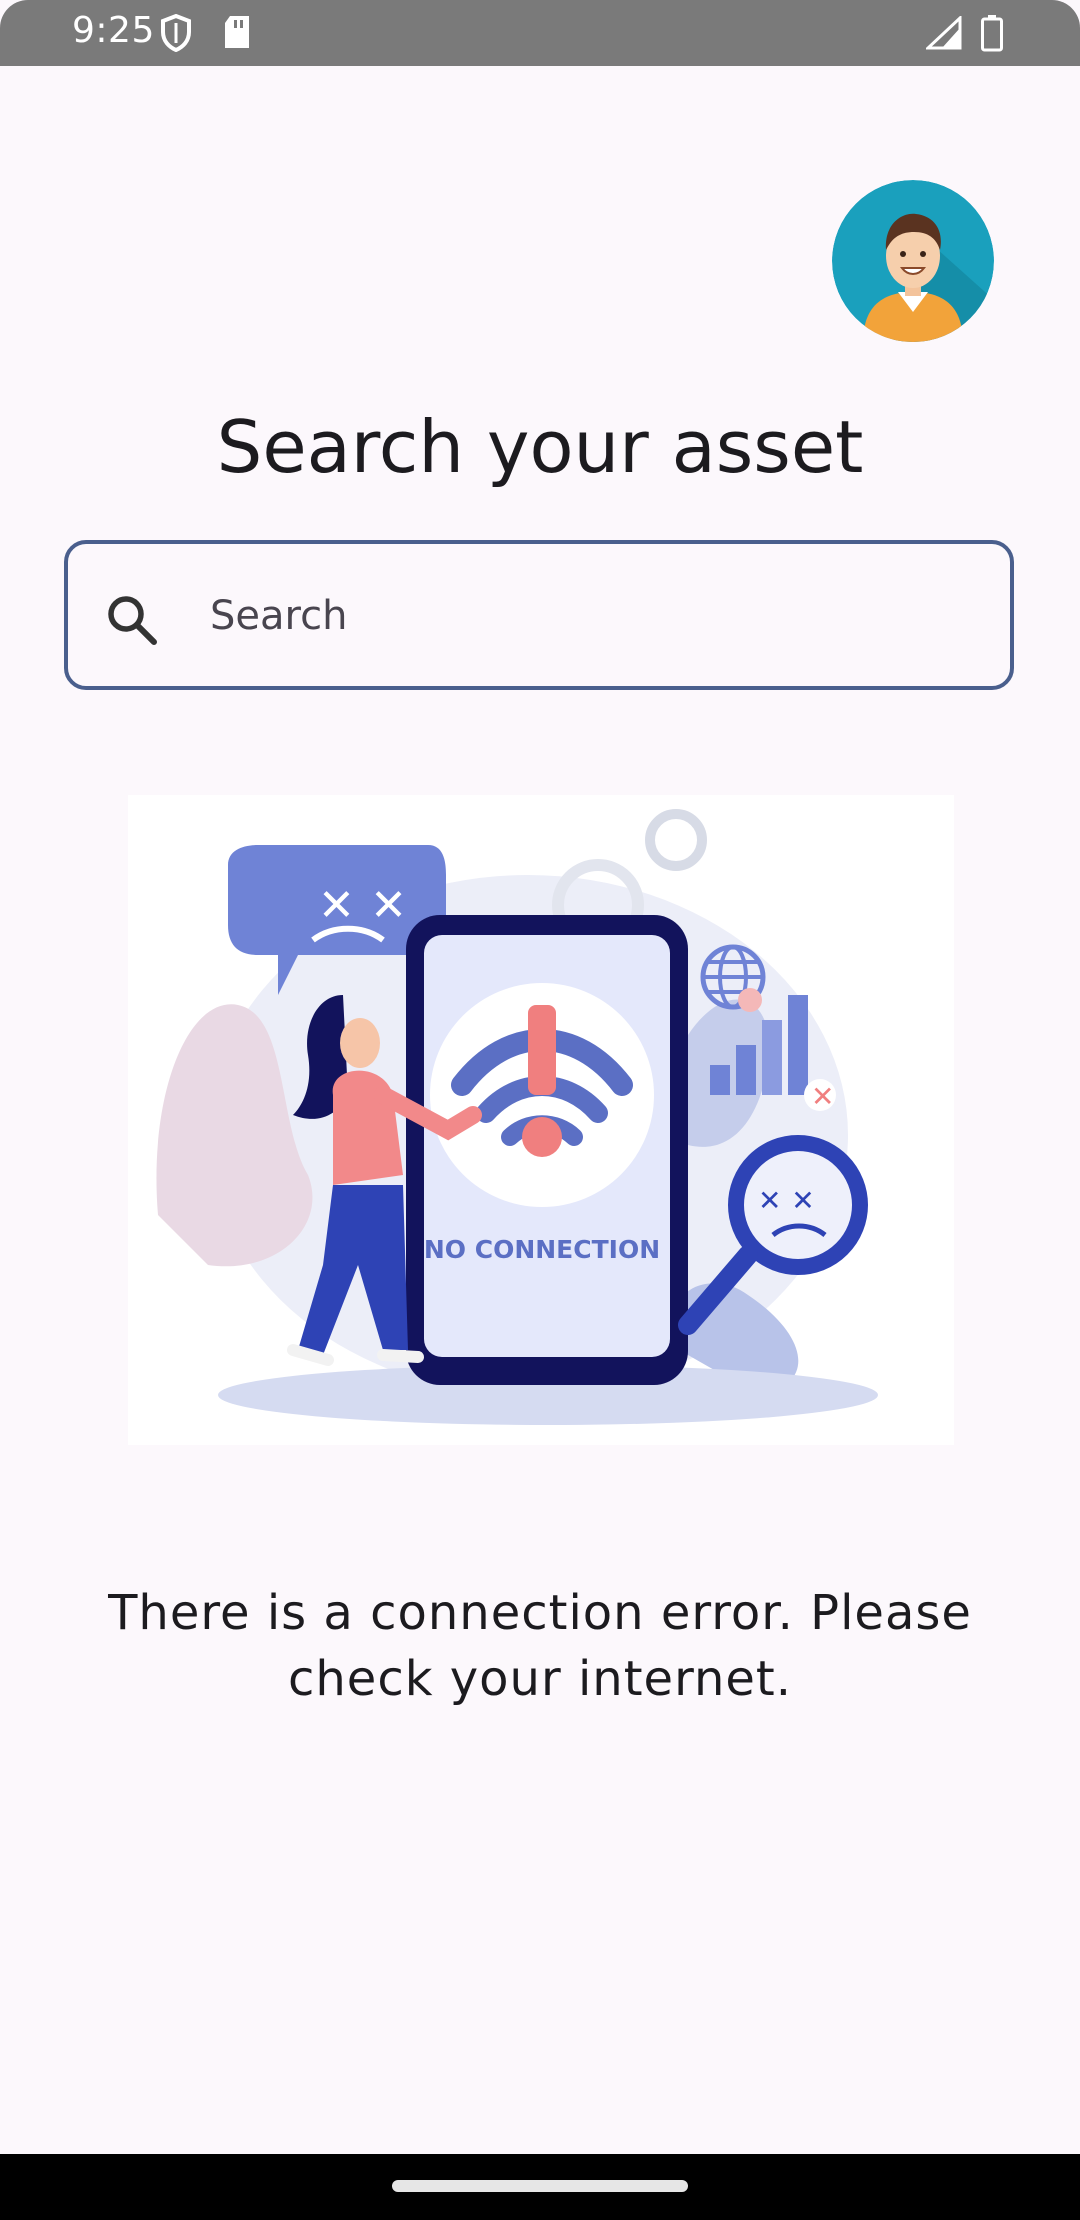 The width and height of the screenshot is (1080, 2220). I want to click on no-connection-label: NO CONNECTION, so click(542, 1249).